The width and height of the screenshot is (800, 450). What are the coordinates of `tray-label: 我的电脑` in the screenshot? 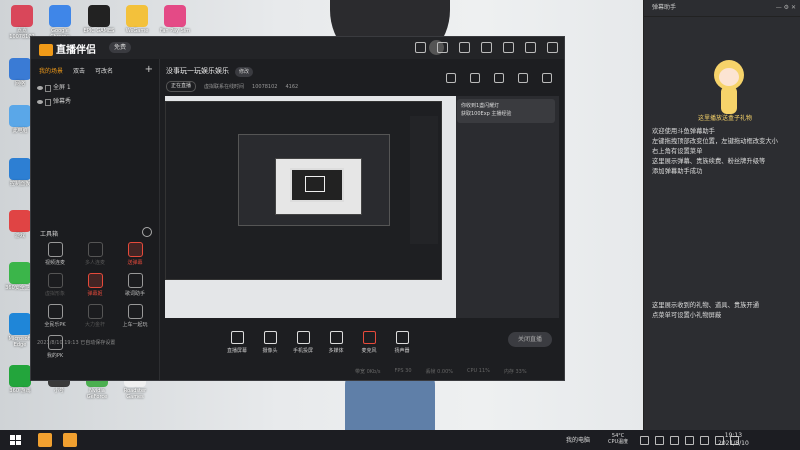 It's located at (578, 439).